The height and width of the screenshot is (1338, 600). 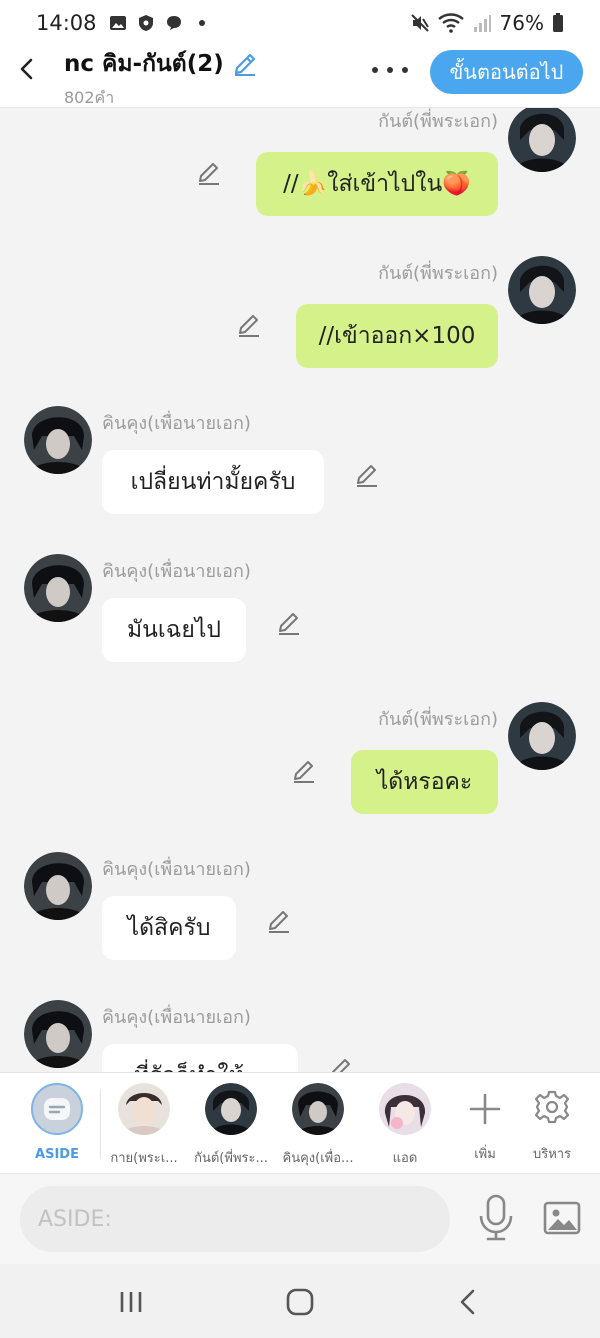 I want to click on mic-icon, so click(x=496, y=1218).